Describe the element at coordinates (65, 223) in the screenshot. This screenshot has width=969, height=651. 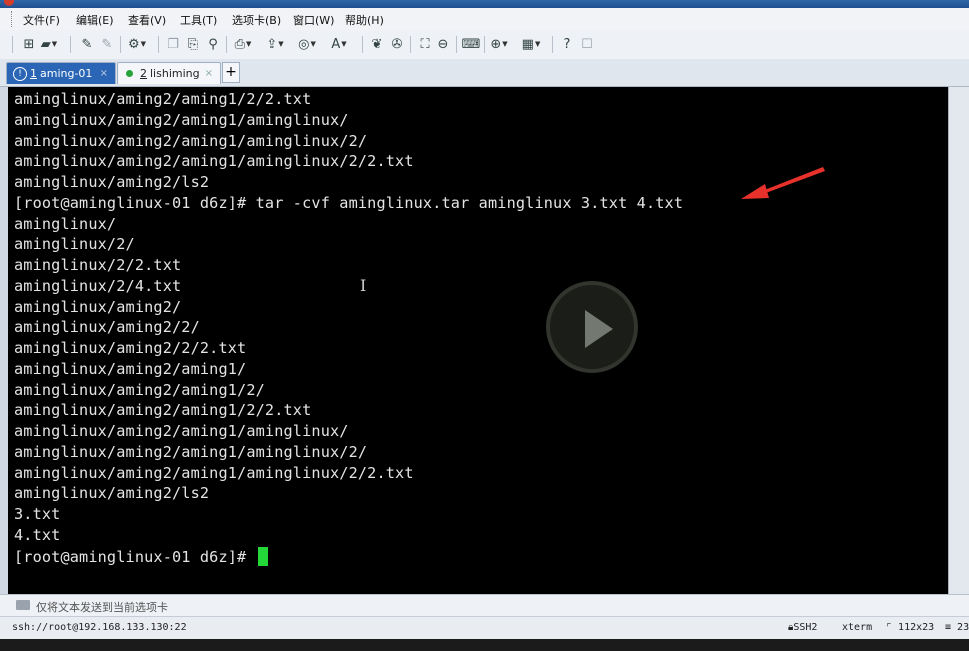
I see `terminal-line: aminglinux/` at that location.